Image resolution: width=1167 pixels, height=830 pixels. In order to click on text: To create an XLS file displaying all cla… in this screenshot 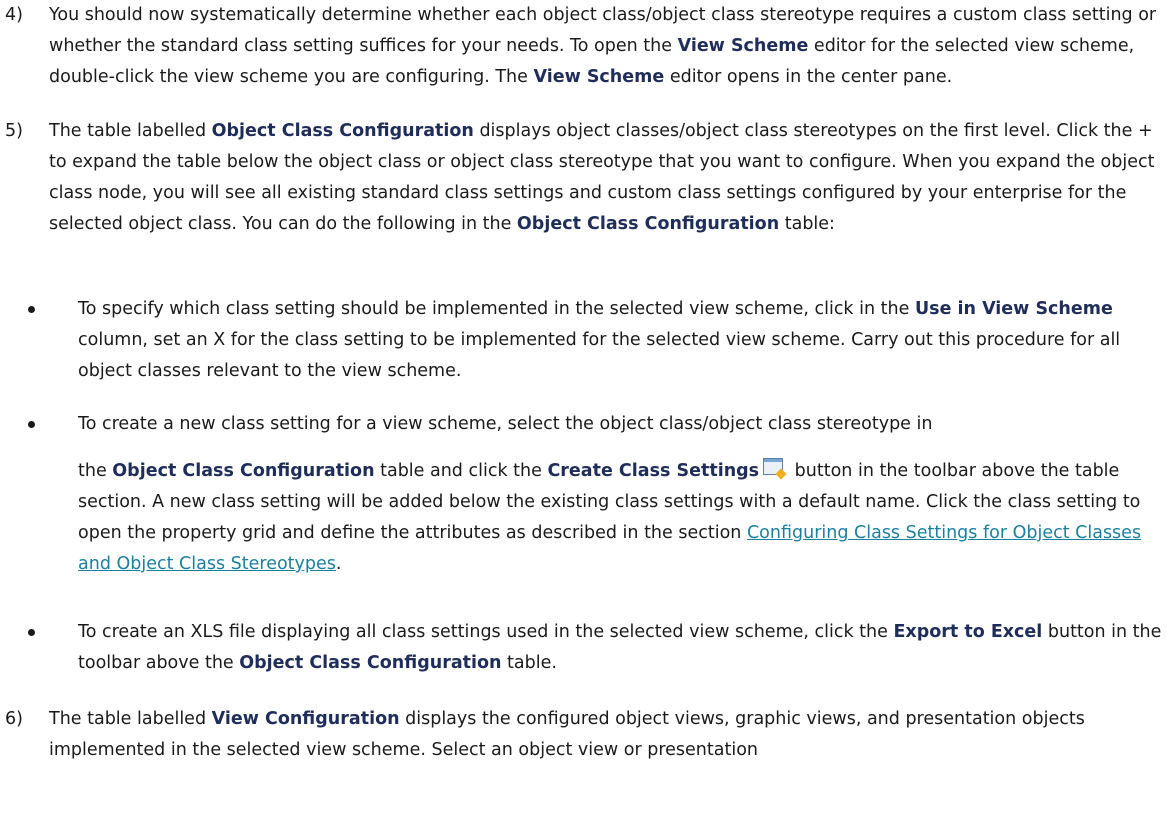, I will do `click(486, 632)`.